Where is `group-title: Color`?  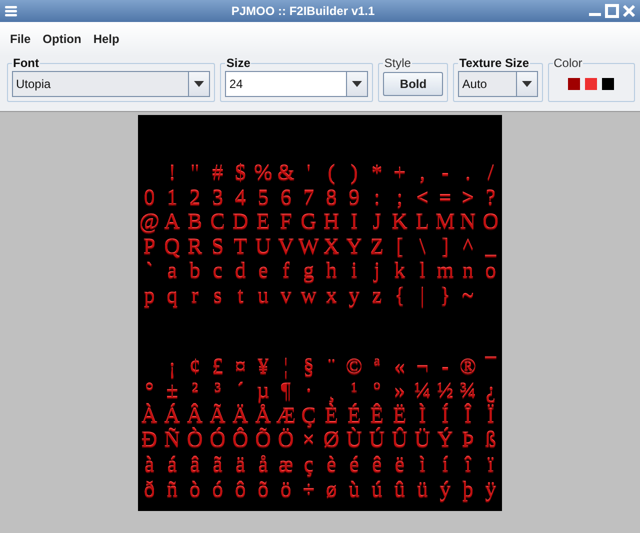
group-title: Color is located at coordinates (568, 63).